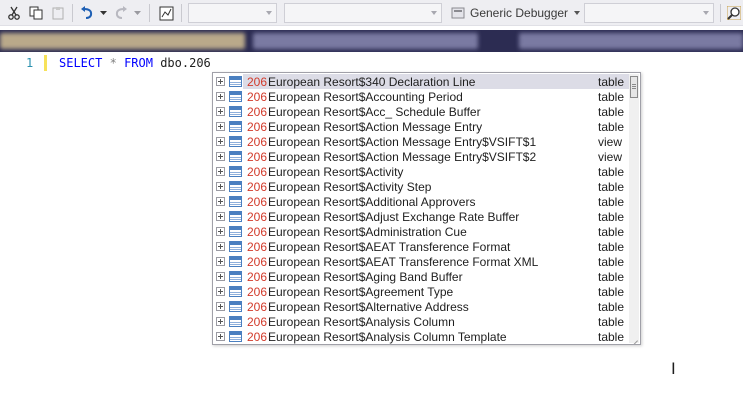 The width and height of the screenshot is (743, 417). What do you see at coordinates (734, 13) in the screenshot?
I see `search-icon` at bounding box center [734, 13].